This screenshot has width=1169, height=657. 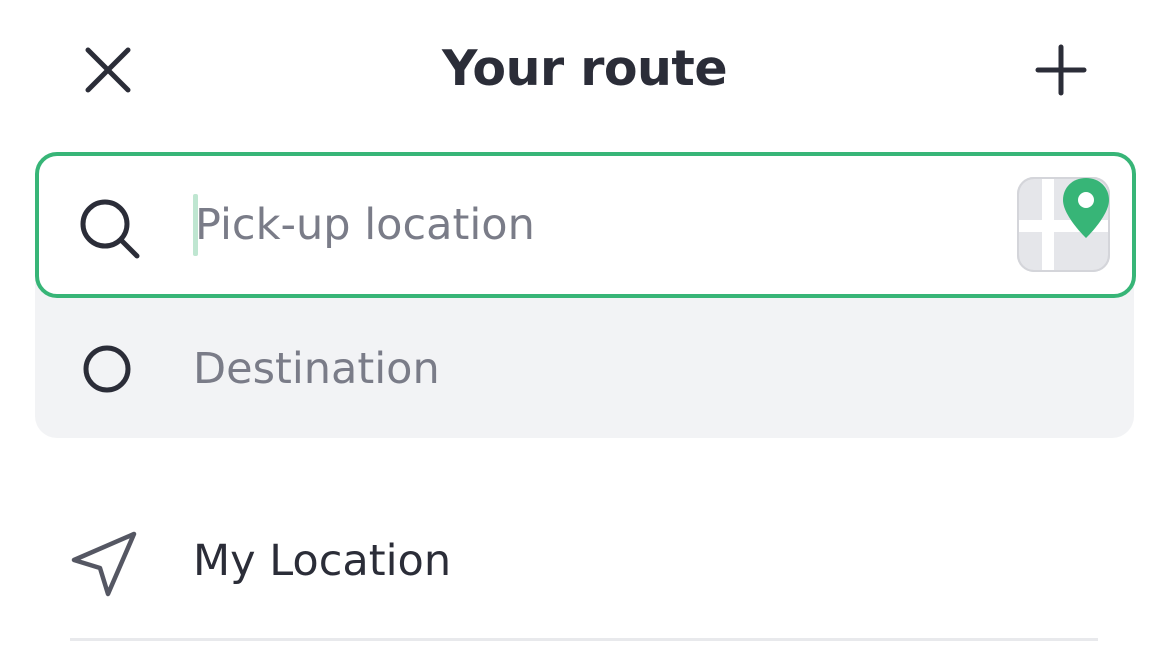 I want to click on search-icon, so click(x=110, y=229).